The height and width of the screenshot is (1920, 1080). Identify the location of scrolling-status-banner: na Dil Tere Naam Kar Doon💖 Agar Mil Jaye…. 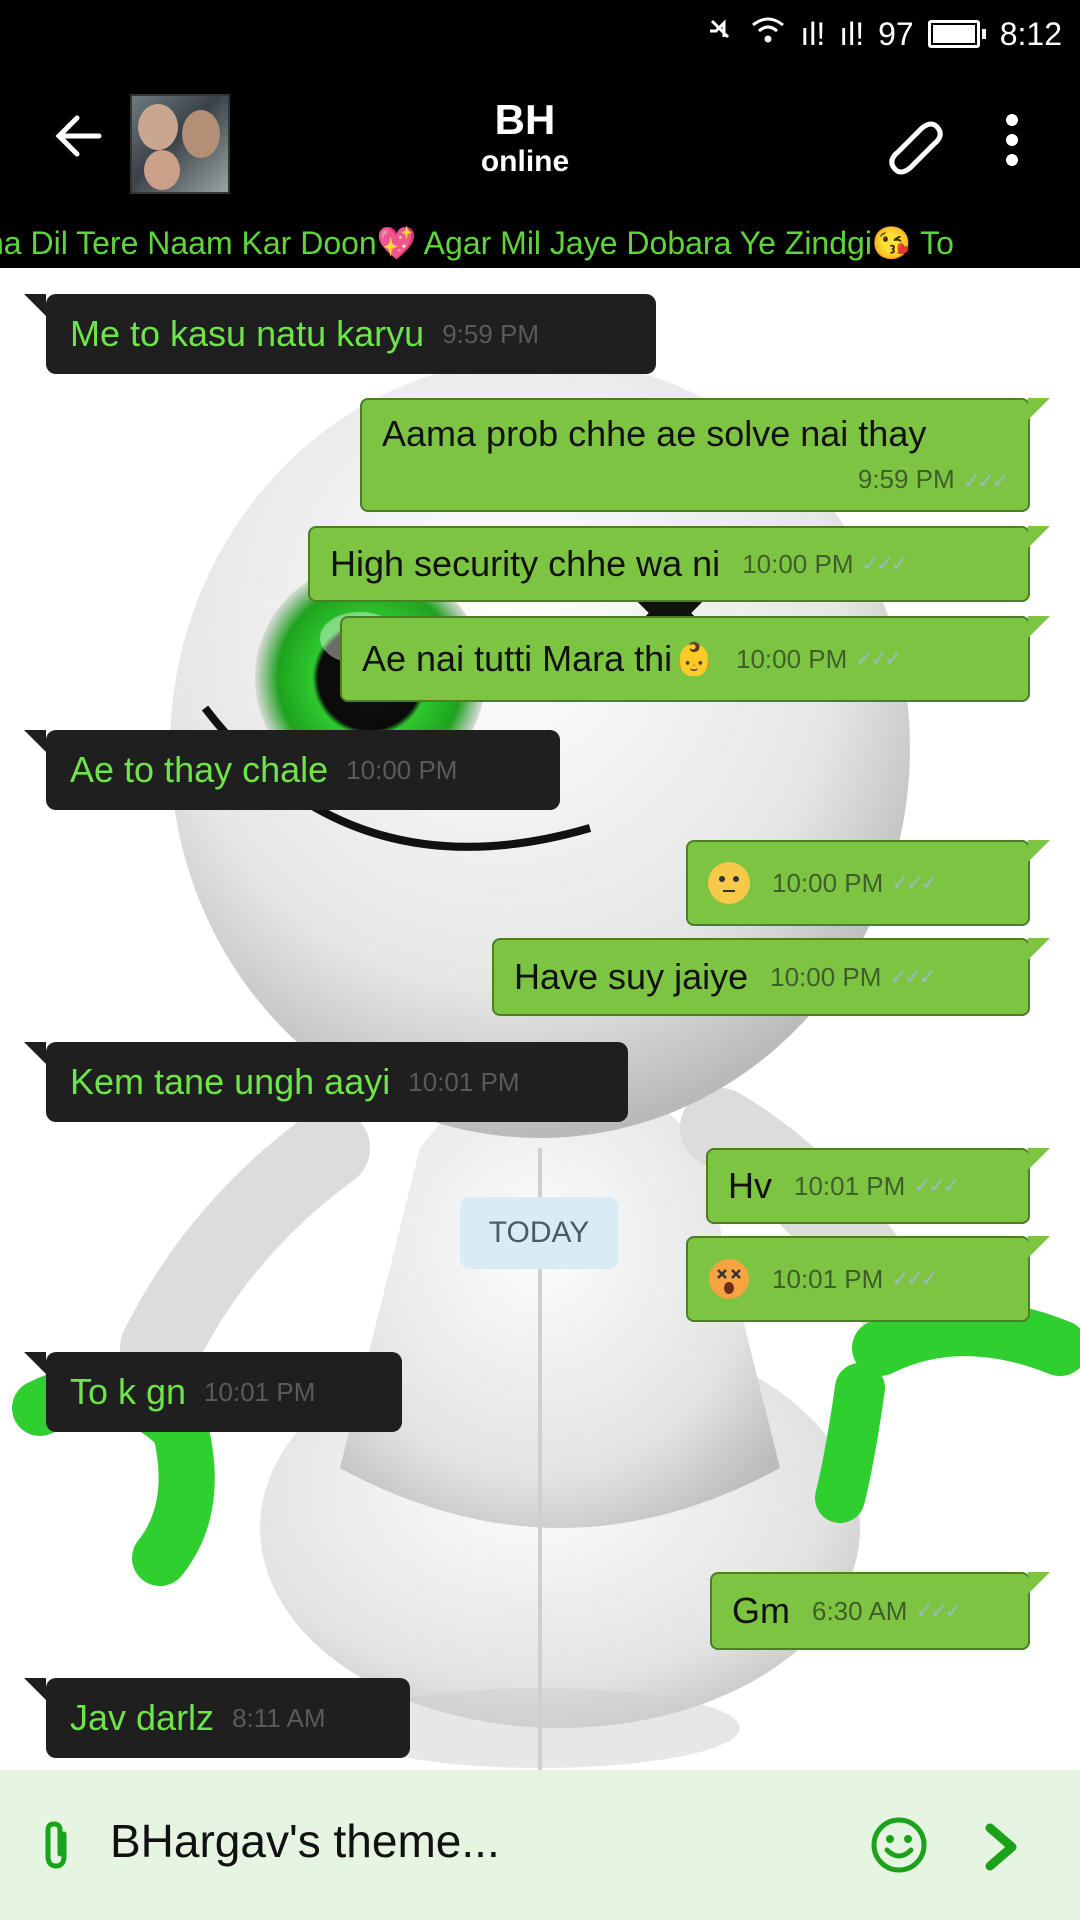
(540, 242).